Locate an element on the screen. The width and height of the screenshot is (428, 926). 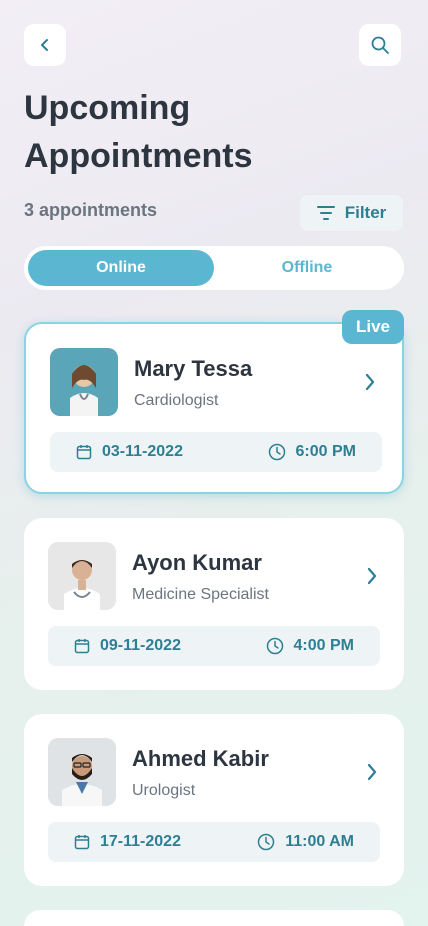
appointment-time: 4:00 PM is located at coordinates (310, 646).